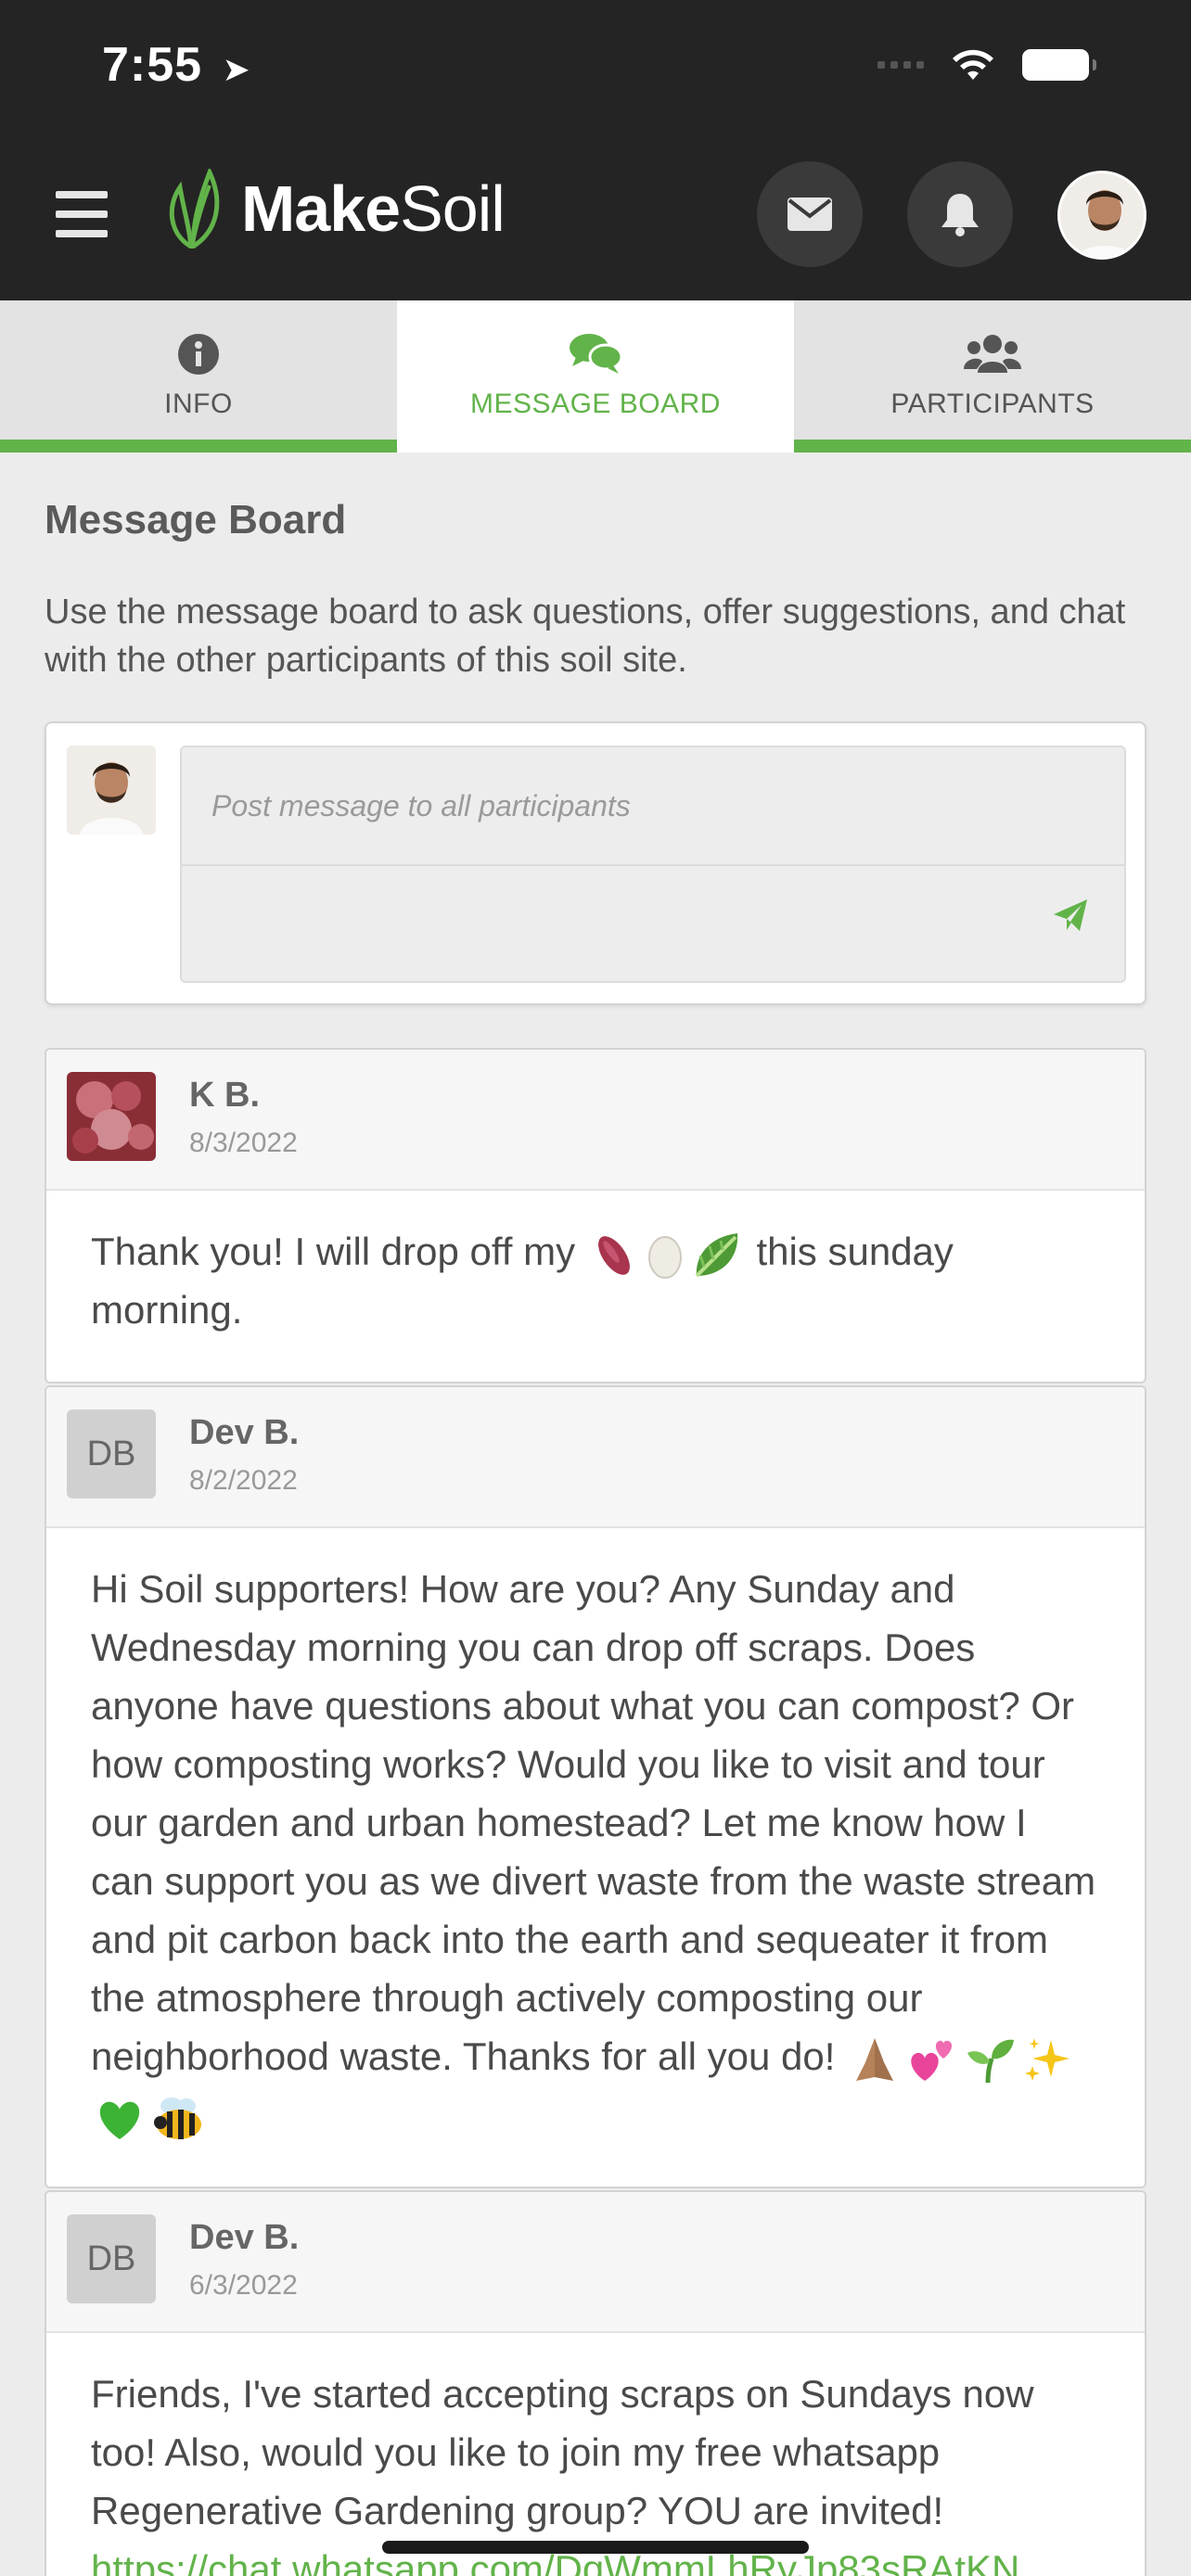 The image size is (1191, 2576). Describe the element at coordinates (244, 2285) in the screenshot. I see `post-date: 6/3/2022` at that location.